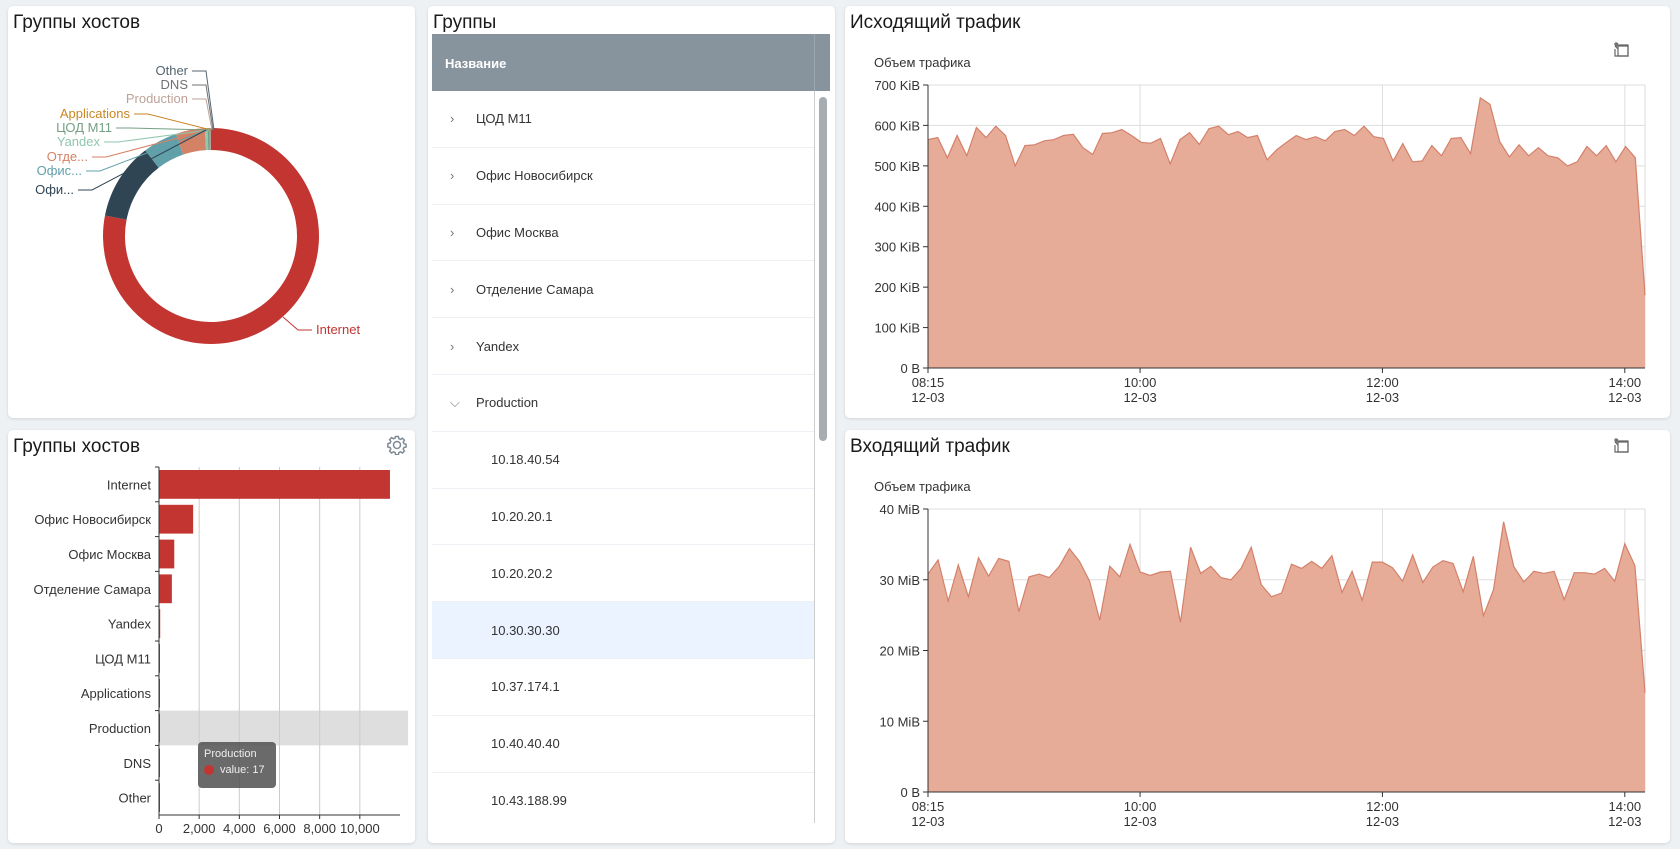  What do you see at coordinates (239, 828) in the screenshot?
I see `x-tick-label: 4,000` at bounding box center [239, 828].